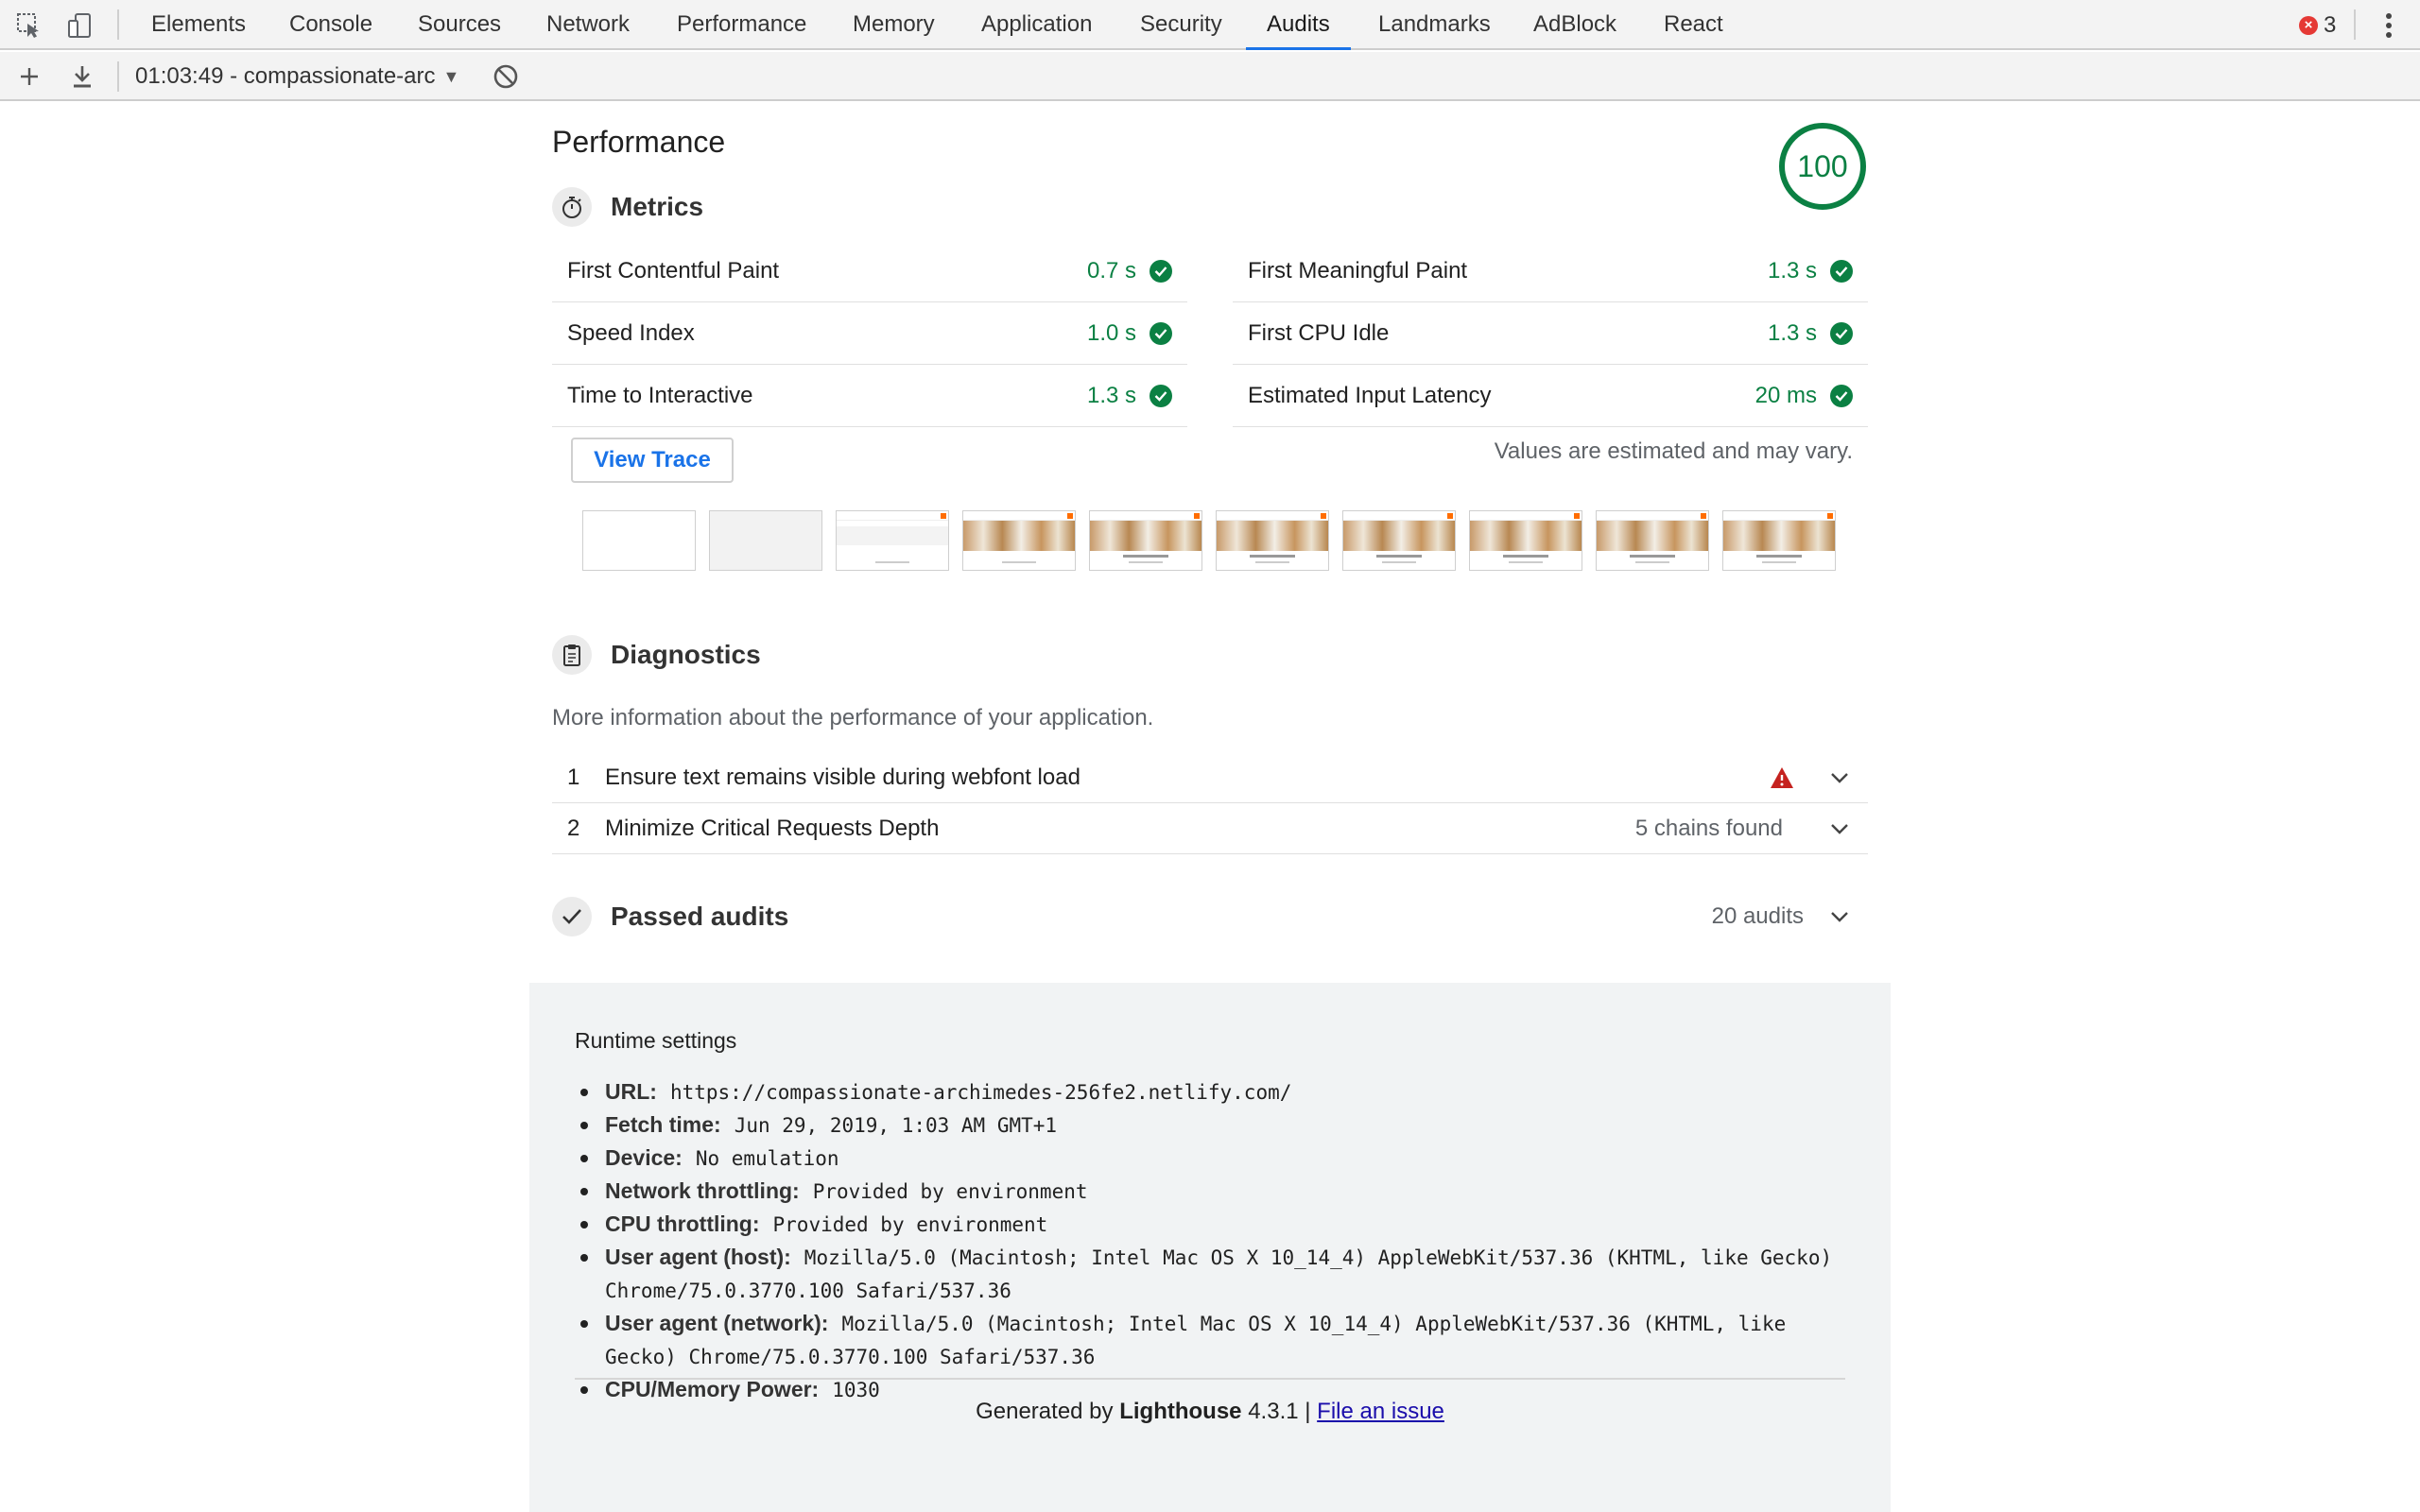  I want to click on runtime-setting-label: User agent (host):, so click(698, 1257).